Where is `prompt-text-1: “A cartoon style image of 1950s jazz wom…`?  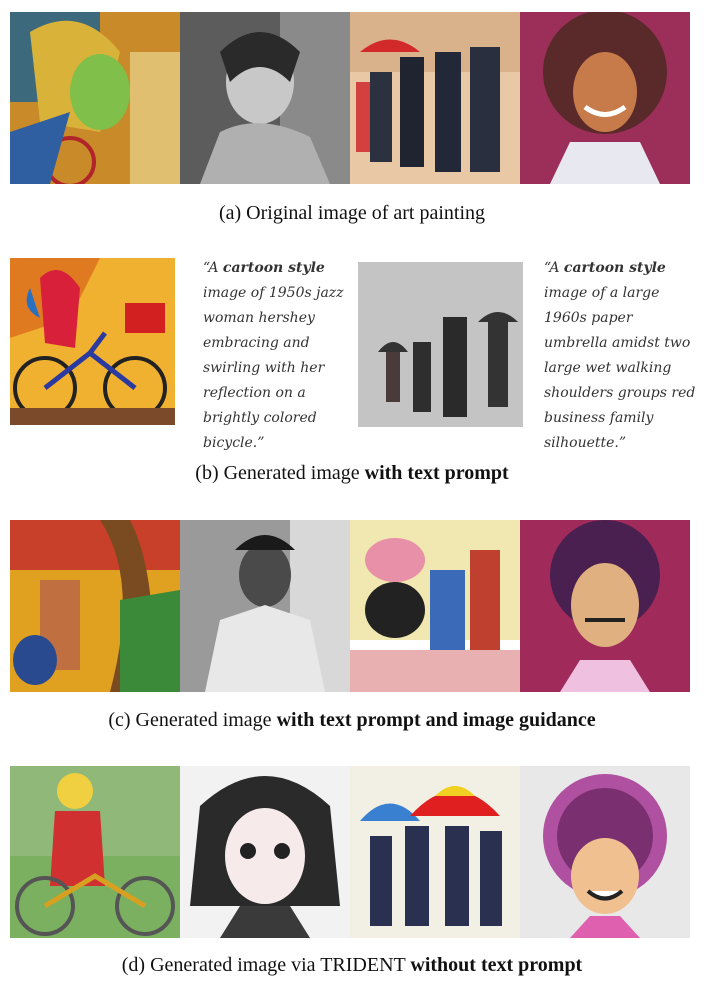 prompt-text-1: “A cartoon style image of 1950s jazz wom… is located at coordinates (273, 356).